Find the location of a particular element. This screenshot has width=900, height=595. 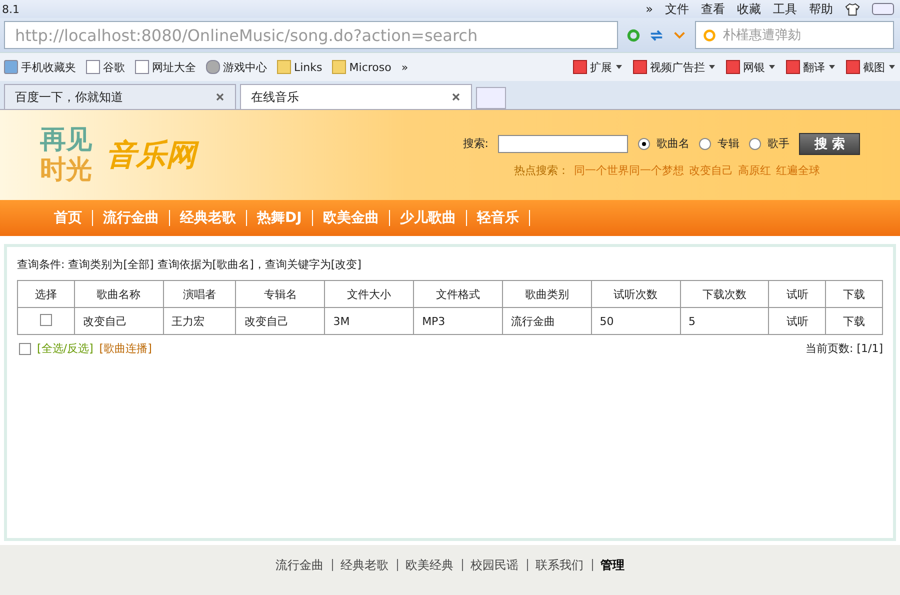

menu-item: 文件 is located at coordinates (677, 9).